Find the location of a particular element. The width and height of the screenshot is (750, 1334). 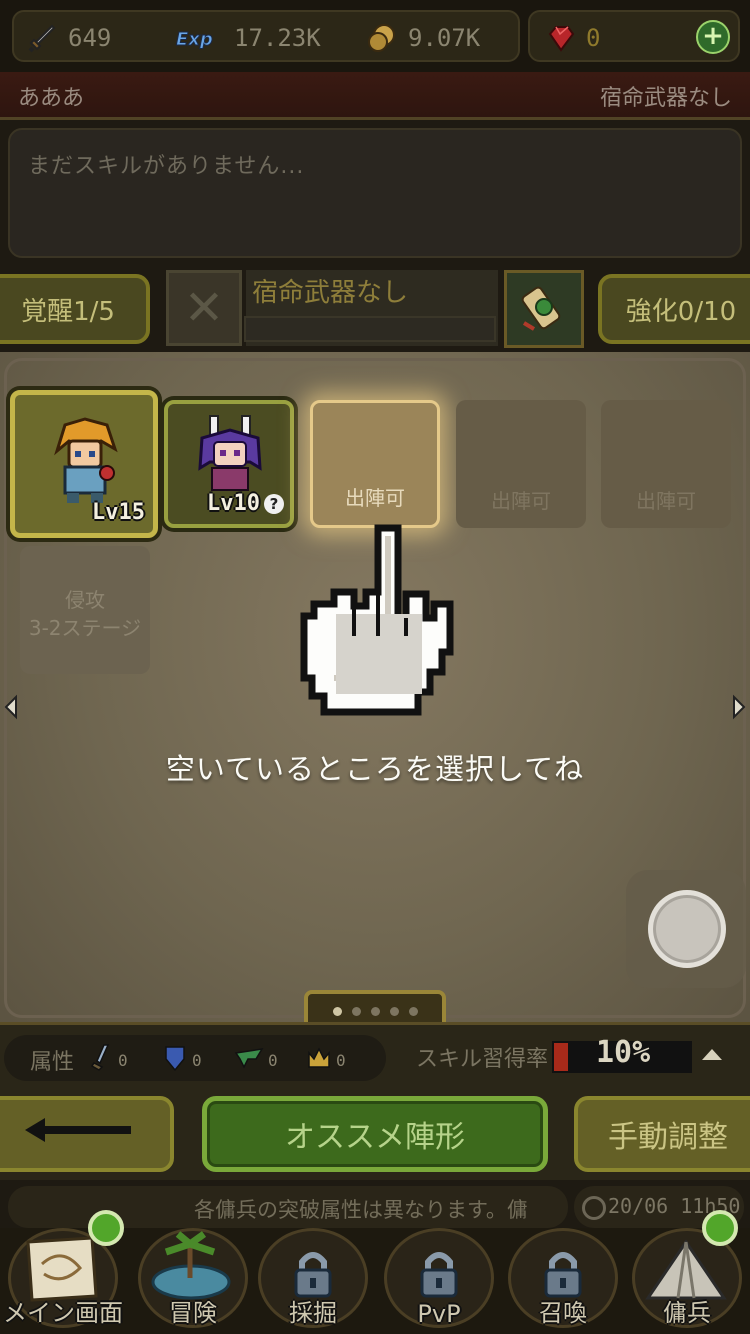

page-prev-arrow is located at coordinates (11, 707).